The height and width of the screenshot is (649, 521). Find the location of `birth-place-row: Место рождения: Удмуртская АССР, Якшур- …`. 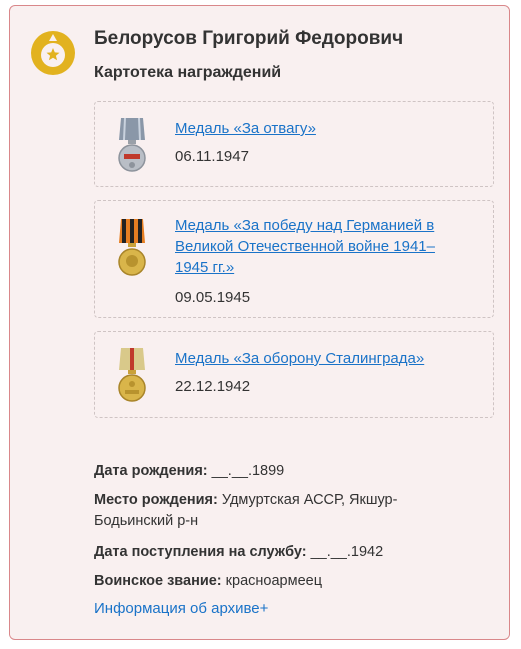

birth-place-row: Место рождения: Удмуртская АССР, Якшур- … is located at coordinates (246, 510).